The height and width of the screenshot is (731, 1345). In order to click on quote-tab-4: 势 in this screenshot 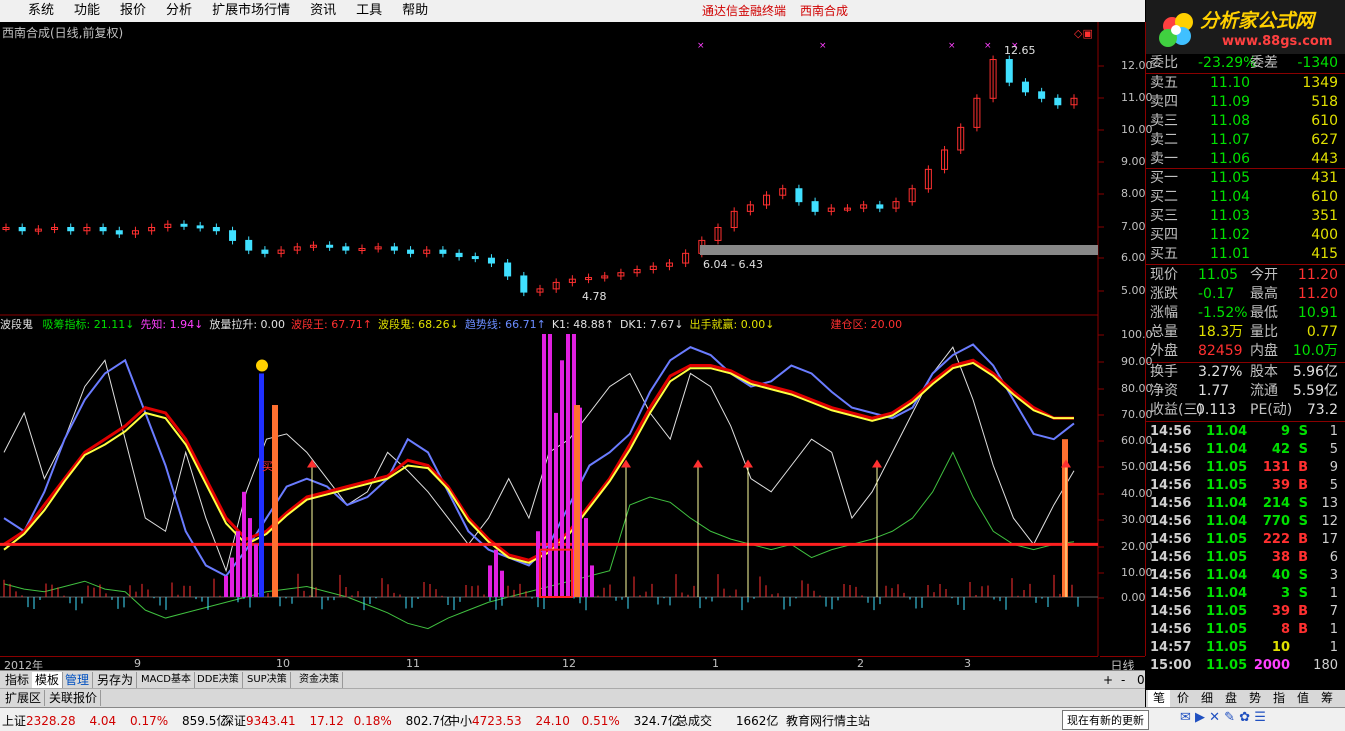, I will do `click(1255, 698)`.